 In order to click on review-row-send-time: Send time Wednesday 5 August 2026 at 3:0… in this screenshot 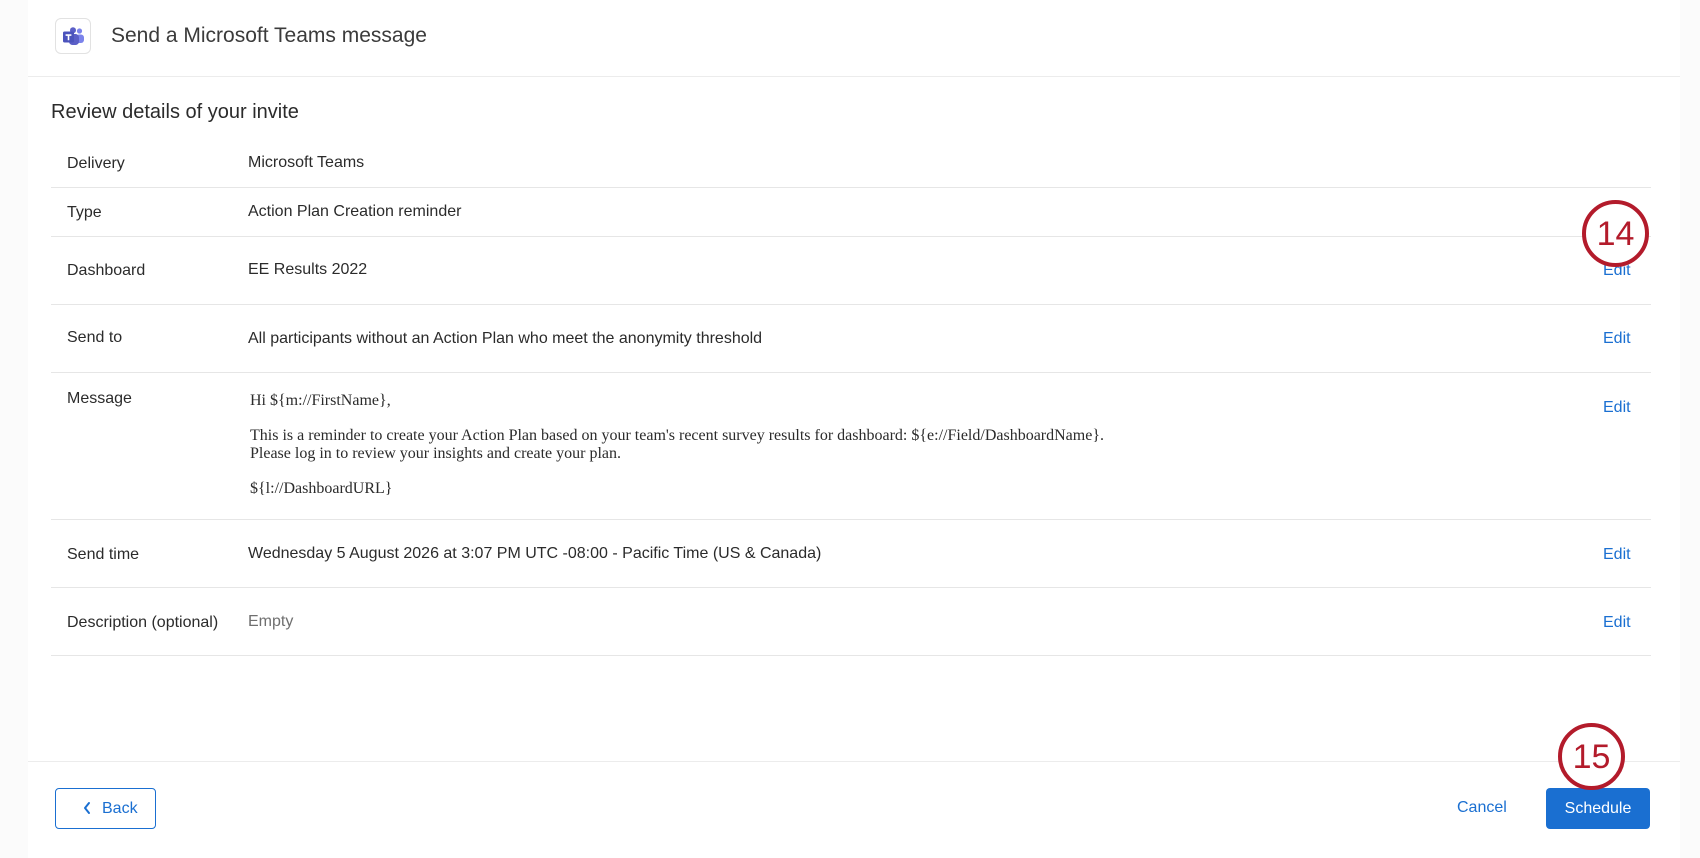, I will do `click(851, 554)`.